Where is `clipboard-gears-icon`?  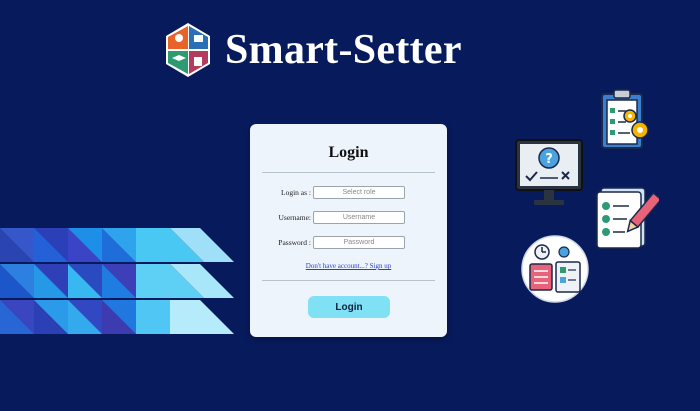
clipboard-gears-icon is located at coordinates (625, 119).